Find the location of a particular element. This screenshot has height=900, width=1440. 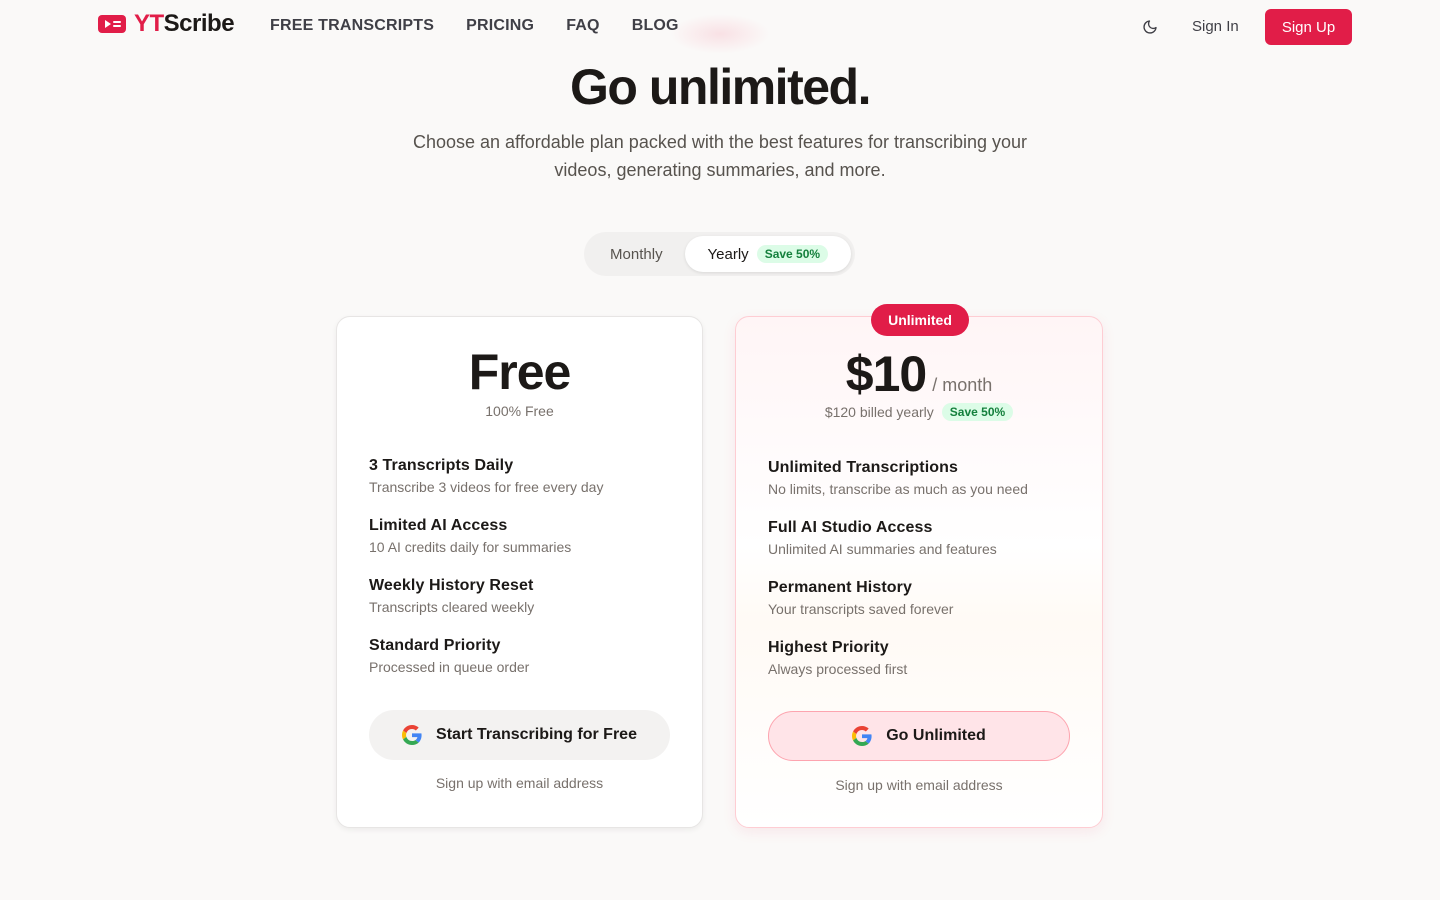

nav-faq: FAQ is located at coordinates (583, 26).